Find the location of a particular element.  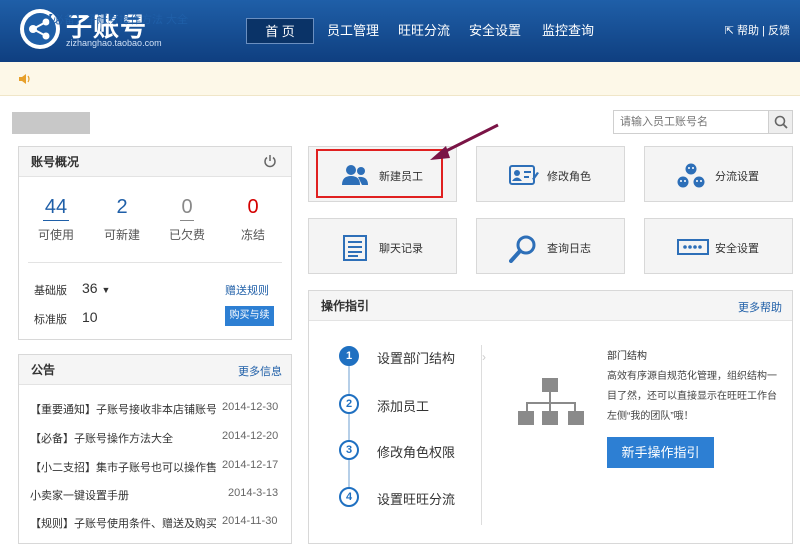

standard-edition-count: 10 is located at coordinates (90, 317).